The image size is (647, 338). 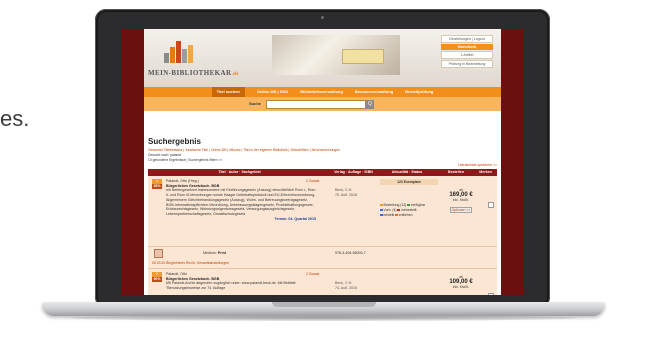 What do you see at coordinates (461, 210) in the screenshot?
I see `options-button: Optionen >>` at bounding box center [461, 210].